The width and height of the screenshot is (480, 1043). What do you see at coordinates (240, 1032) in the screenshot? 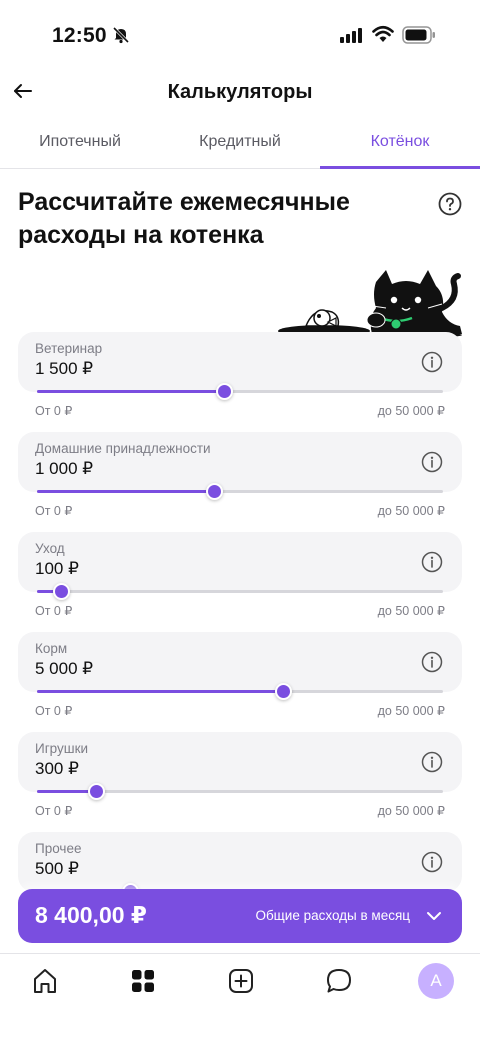
I see `home-indicator` at bounding box center [240, 1032].